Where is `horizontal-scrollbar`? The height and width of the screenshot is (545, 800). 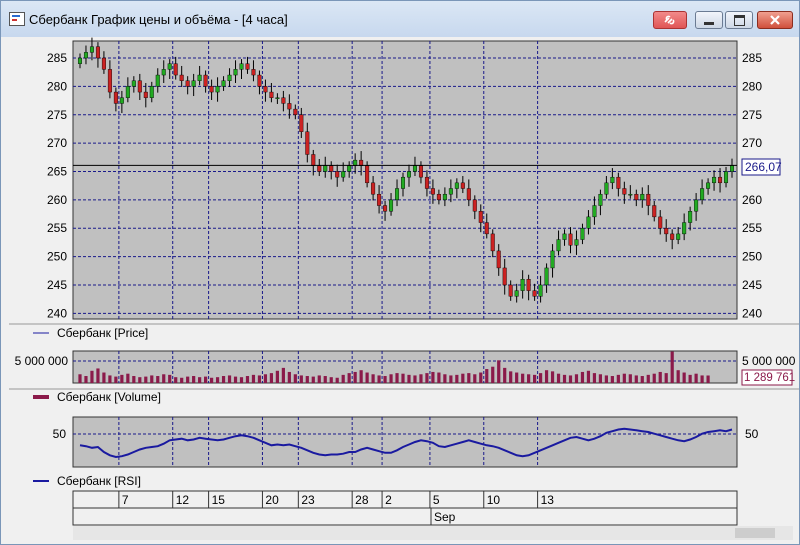 horizontal-scrollbar is located at coordinates (433, 533).